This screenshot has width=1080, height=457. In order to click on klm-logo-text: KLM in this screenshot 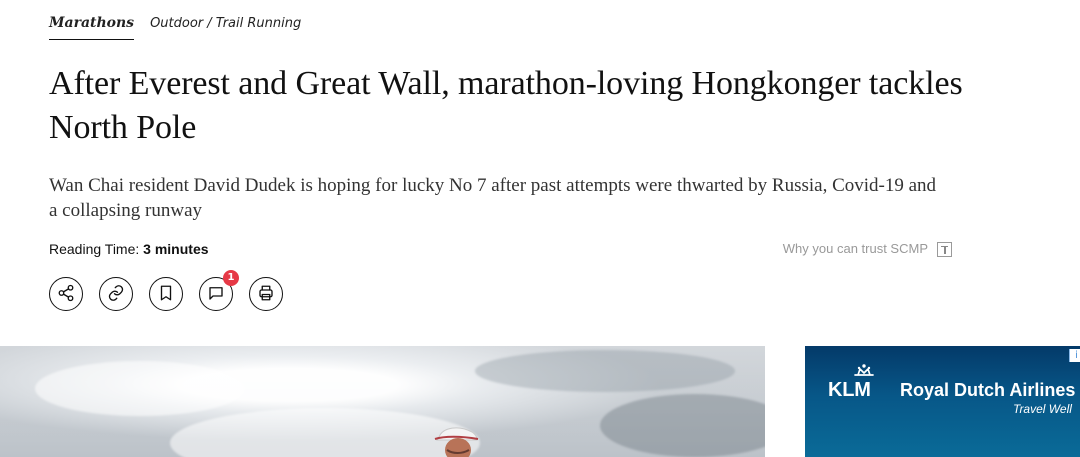, I will do `click(849, 390)`.